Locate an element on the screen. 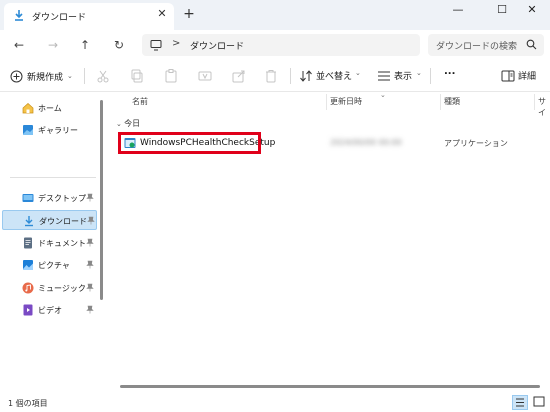  horizontal-scrollbar is located at coordinates (330, 386).